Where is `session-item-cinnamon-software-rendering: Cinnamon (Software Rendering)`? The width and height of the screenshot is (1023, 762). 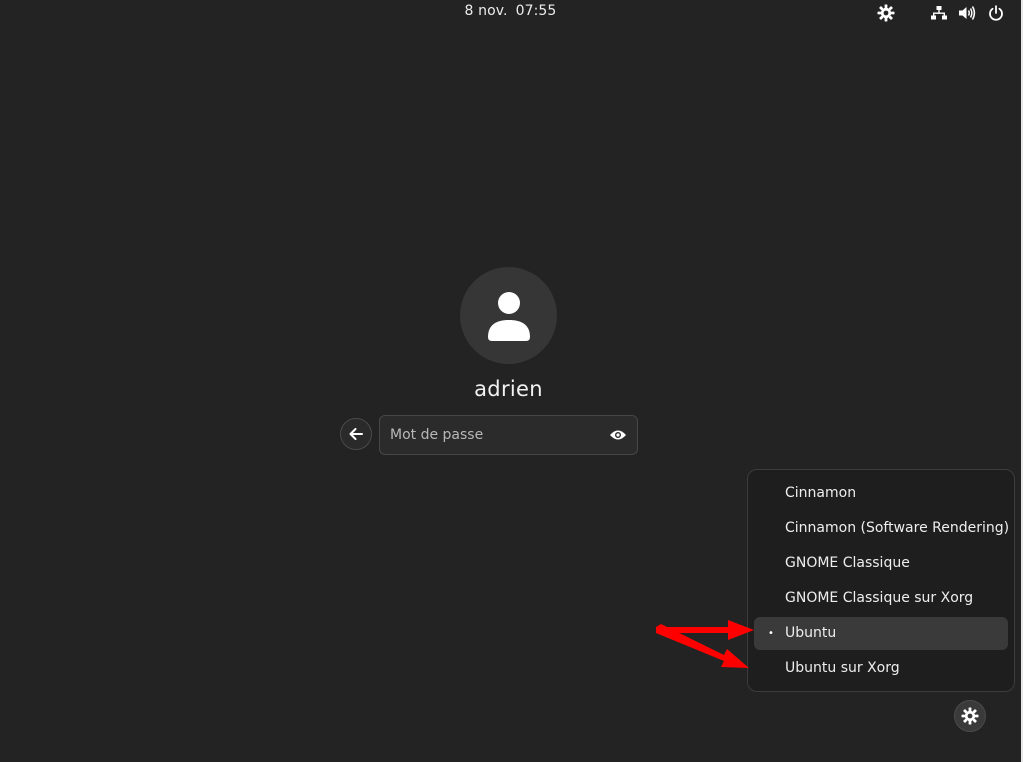
session-item-cinnamon-software-rendering: Cinnamon (Software Rendering) is located at coordinates (882, 528).